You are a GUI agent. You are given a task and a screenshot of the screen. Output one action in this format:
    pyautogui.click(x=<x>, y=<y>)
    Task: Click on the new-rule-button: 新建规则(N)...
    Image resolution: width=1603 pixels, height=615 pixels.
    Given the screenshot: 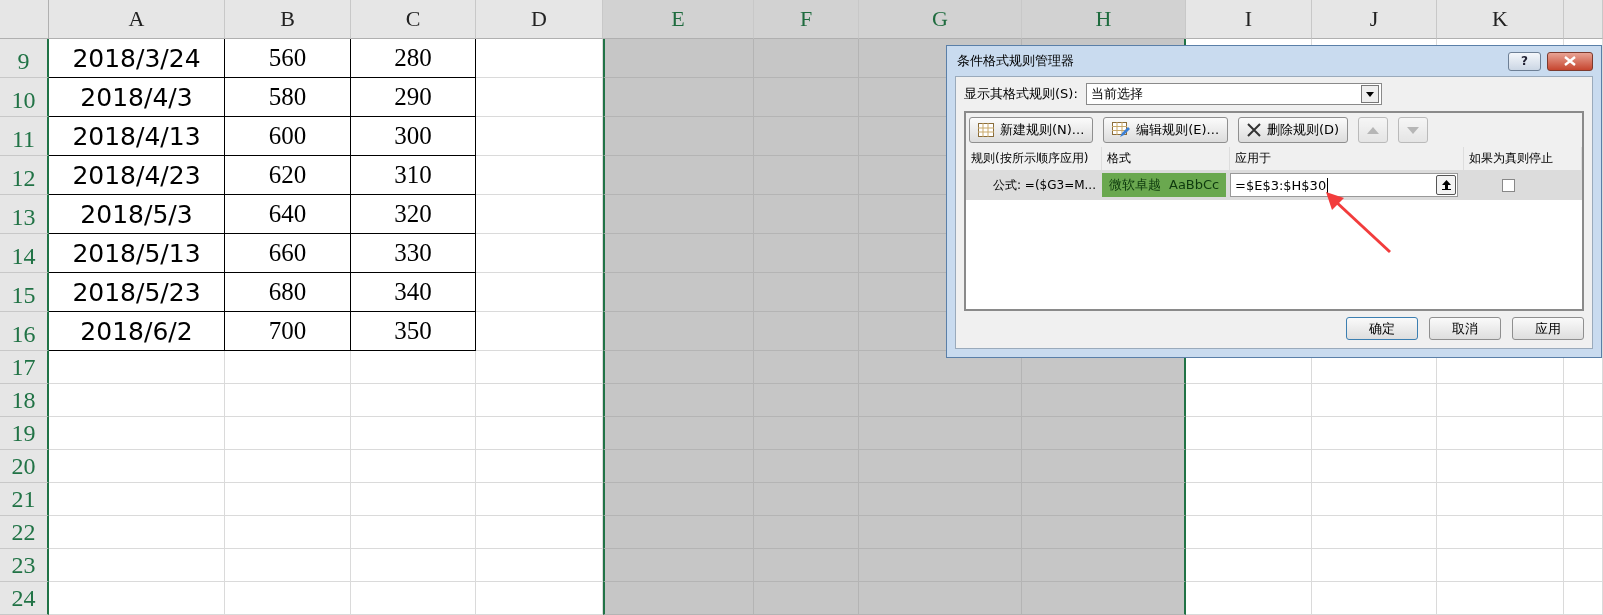 What is the action you would take?
    pyautogui.click(x=1031, y=130)
    